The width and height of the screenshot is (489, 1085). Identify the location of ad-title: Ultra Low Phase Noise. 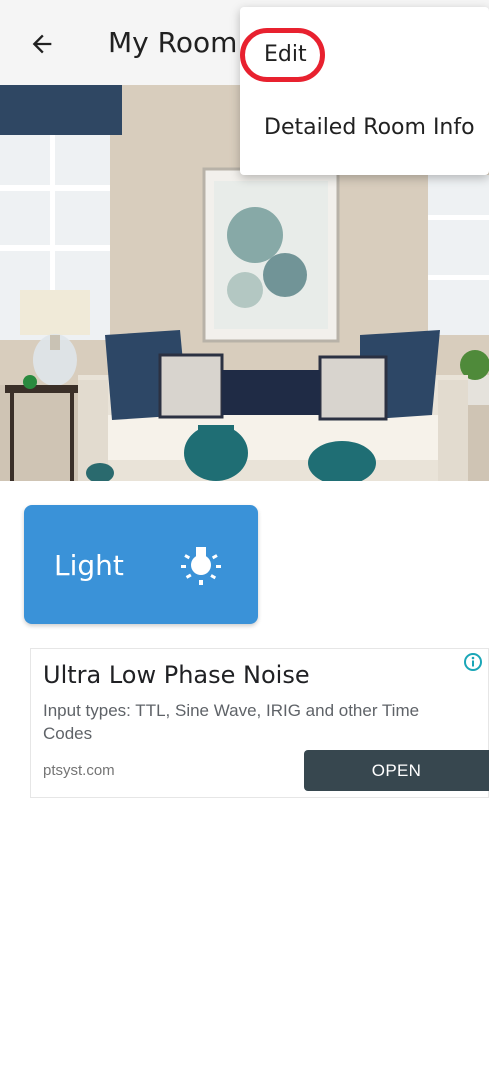
(176, 675).